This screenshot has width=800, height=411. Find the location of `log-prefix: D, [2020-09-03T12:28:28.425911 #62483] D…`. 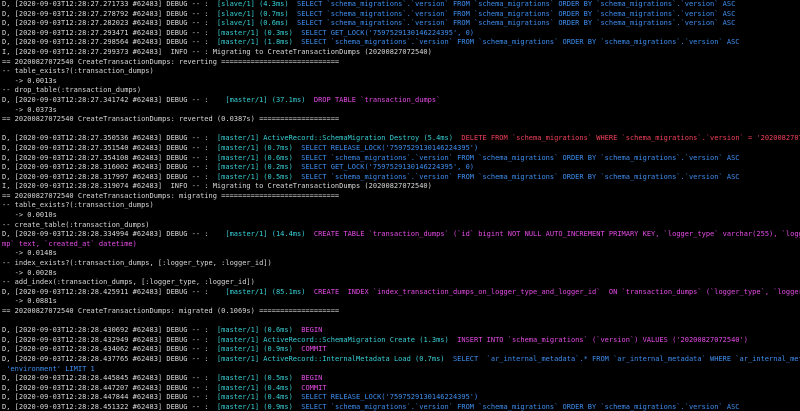

log-prefix: D, [2020-09-03T12:28:28.425911 #62483] D… is located at coordinates (114, 291).